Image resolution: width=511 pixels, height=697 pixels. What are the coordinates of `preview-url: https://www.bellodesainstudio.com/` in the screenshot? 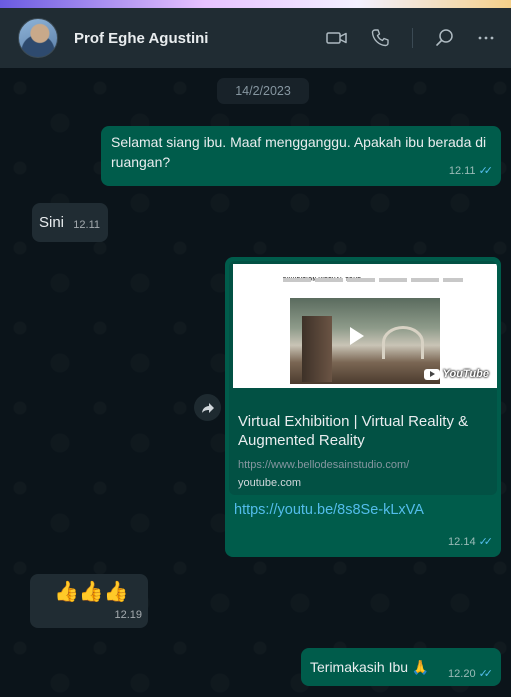 It's located at (324, 465).